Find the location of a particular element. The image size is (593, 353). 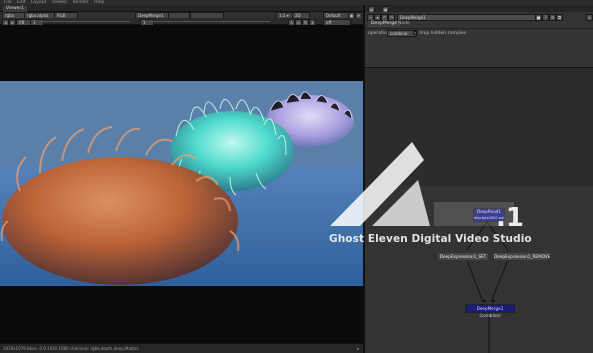

node-name-field: DeepMerge1 is located at coordinates (467, 17).